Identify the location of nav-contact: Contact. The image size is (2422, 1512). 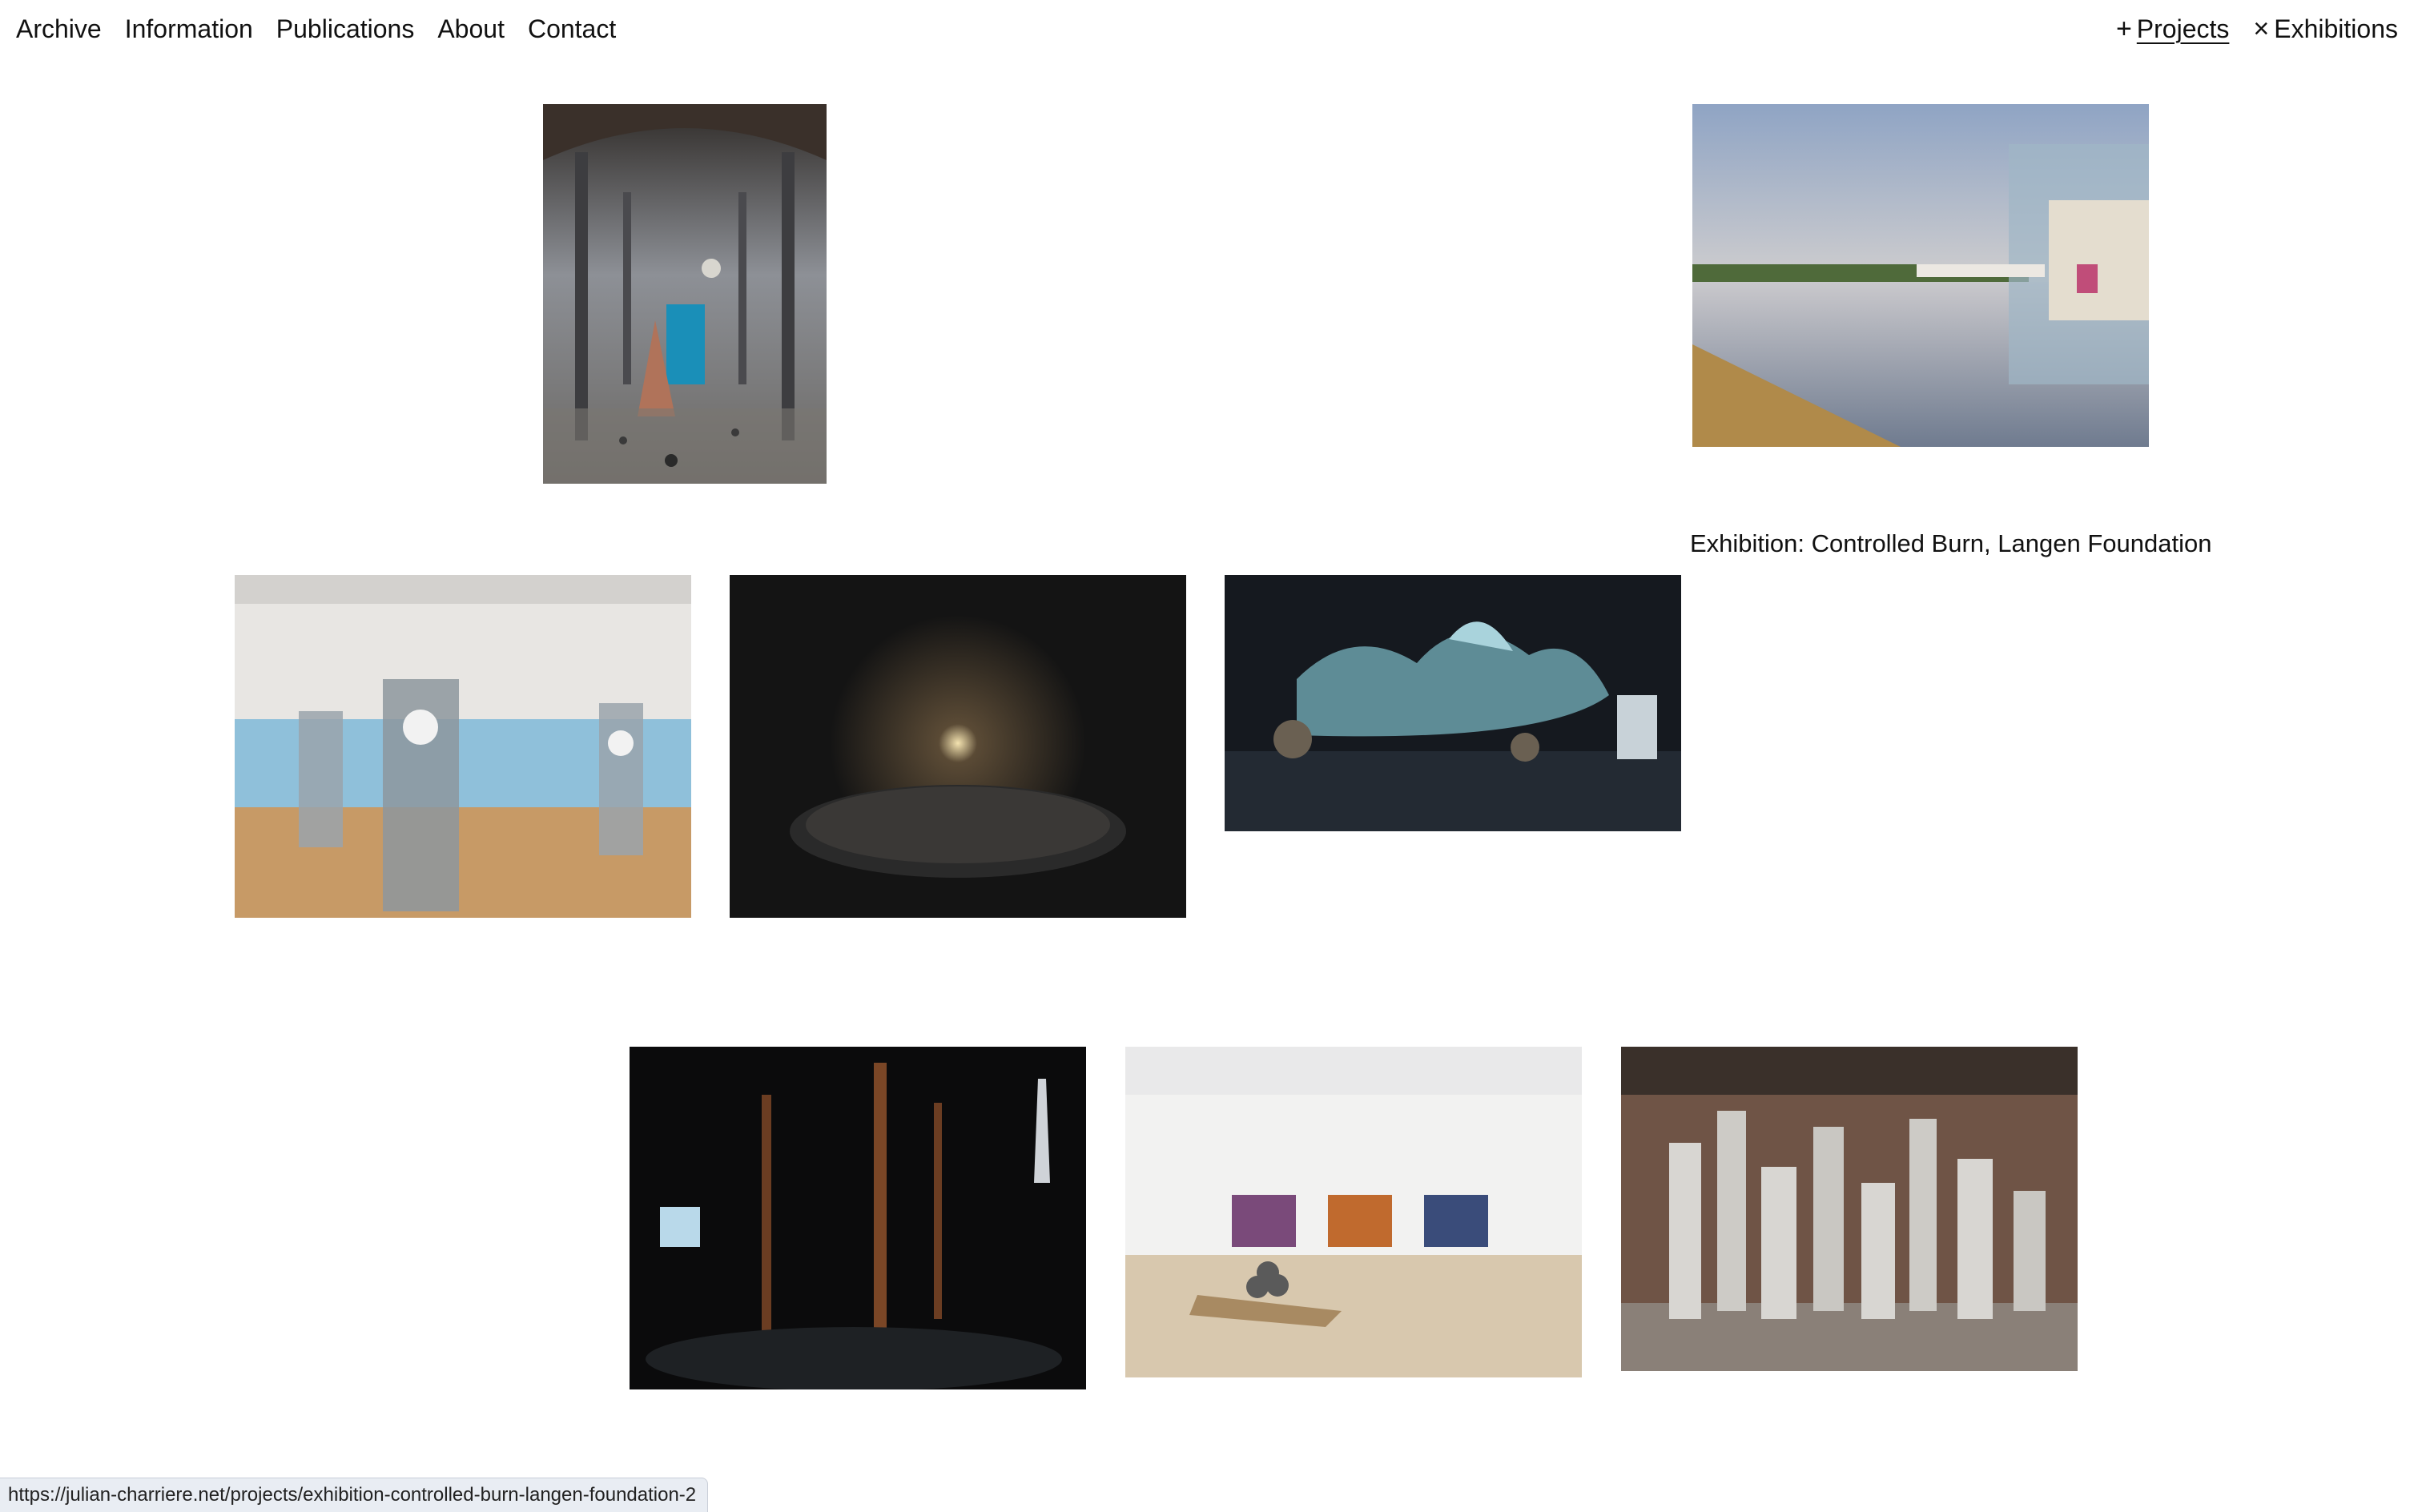
(572, 28).